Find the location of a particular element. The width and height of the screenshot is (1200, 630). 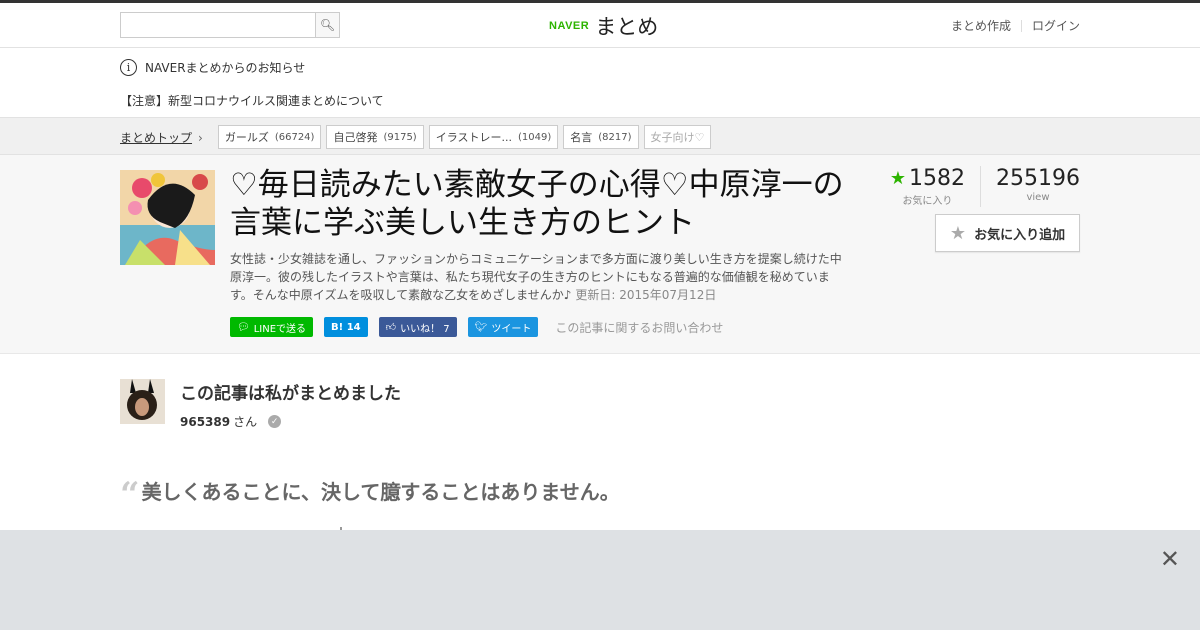

add-favorite-button: ★ お気に入り追加 is located at coordinates (1007, 233).